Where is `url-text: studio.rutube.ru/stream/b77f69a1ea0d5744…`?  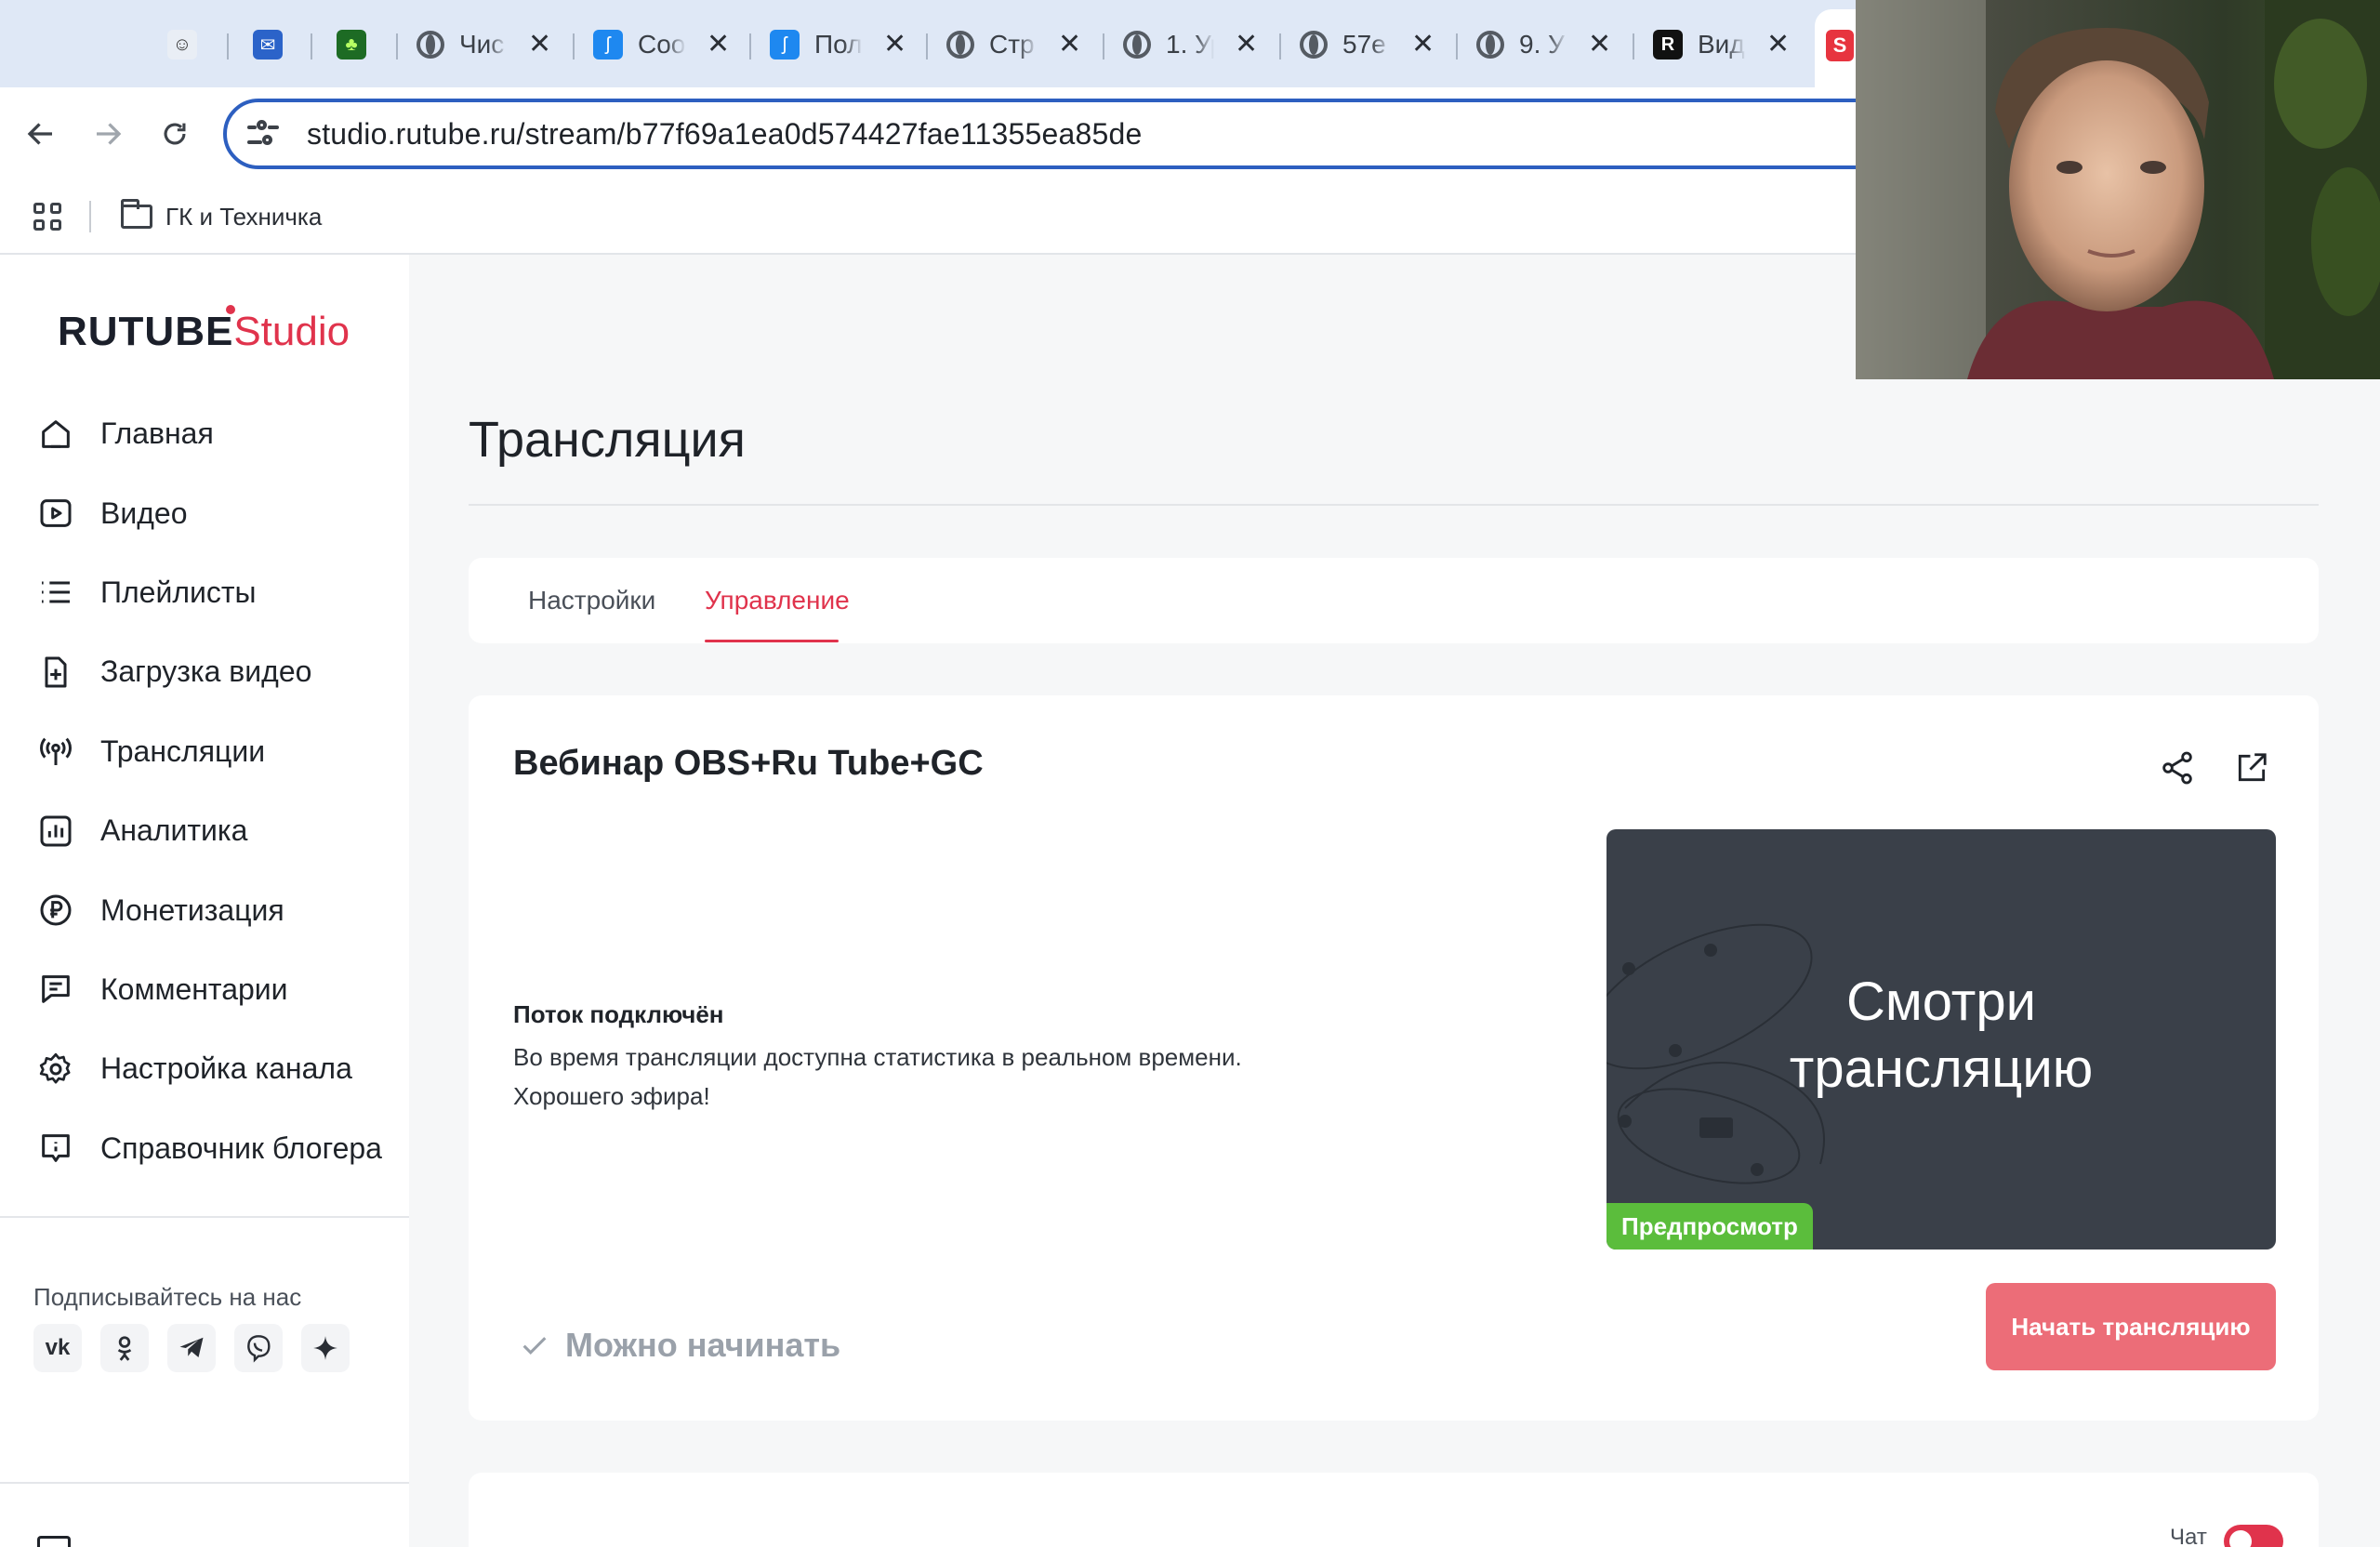 url-text: studio.rutube.ru/stream/b77f69a1ea0d5744… is located at coordinates (724, 134).